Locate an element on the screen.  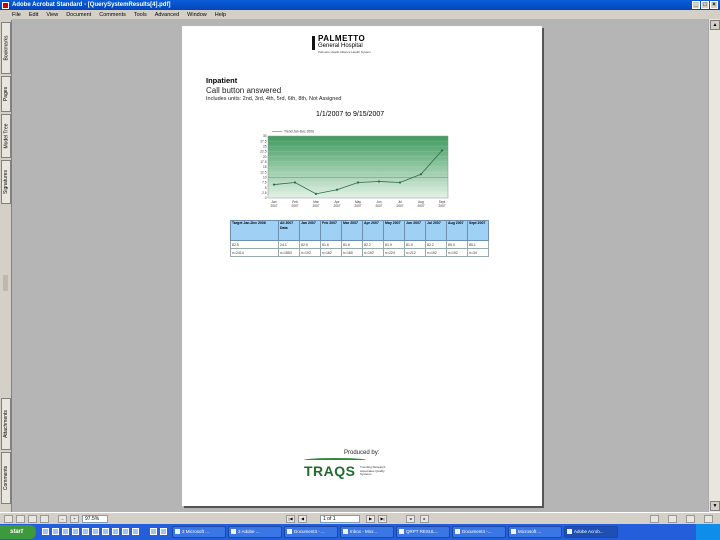
table-header: Jan 2007 is located at coordinates (310, 230).